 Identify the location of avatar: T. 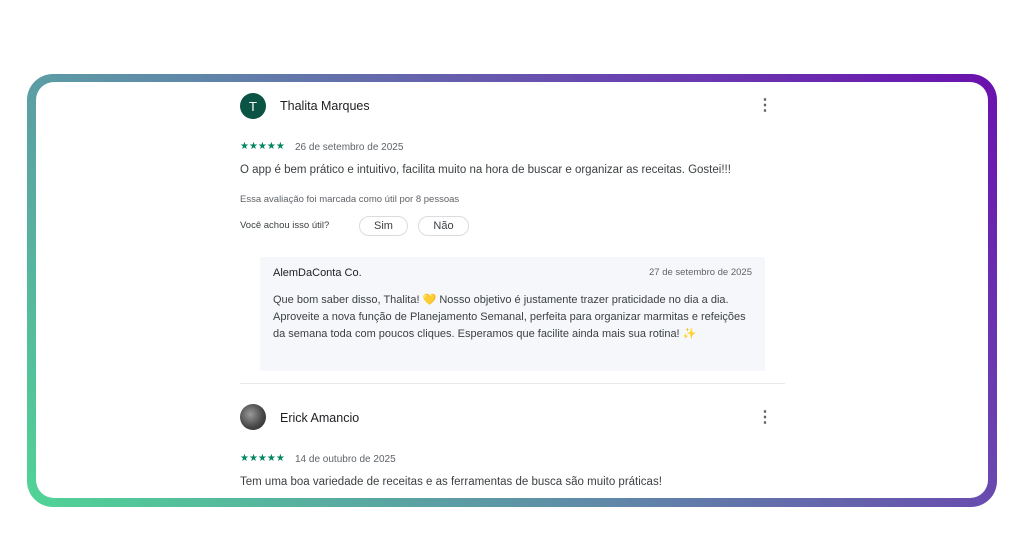
(253, 106).